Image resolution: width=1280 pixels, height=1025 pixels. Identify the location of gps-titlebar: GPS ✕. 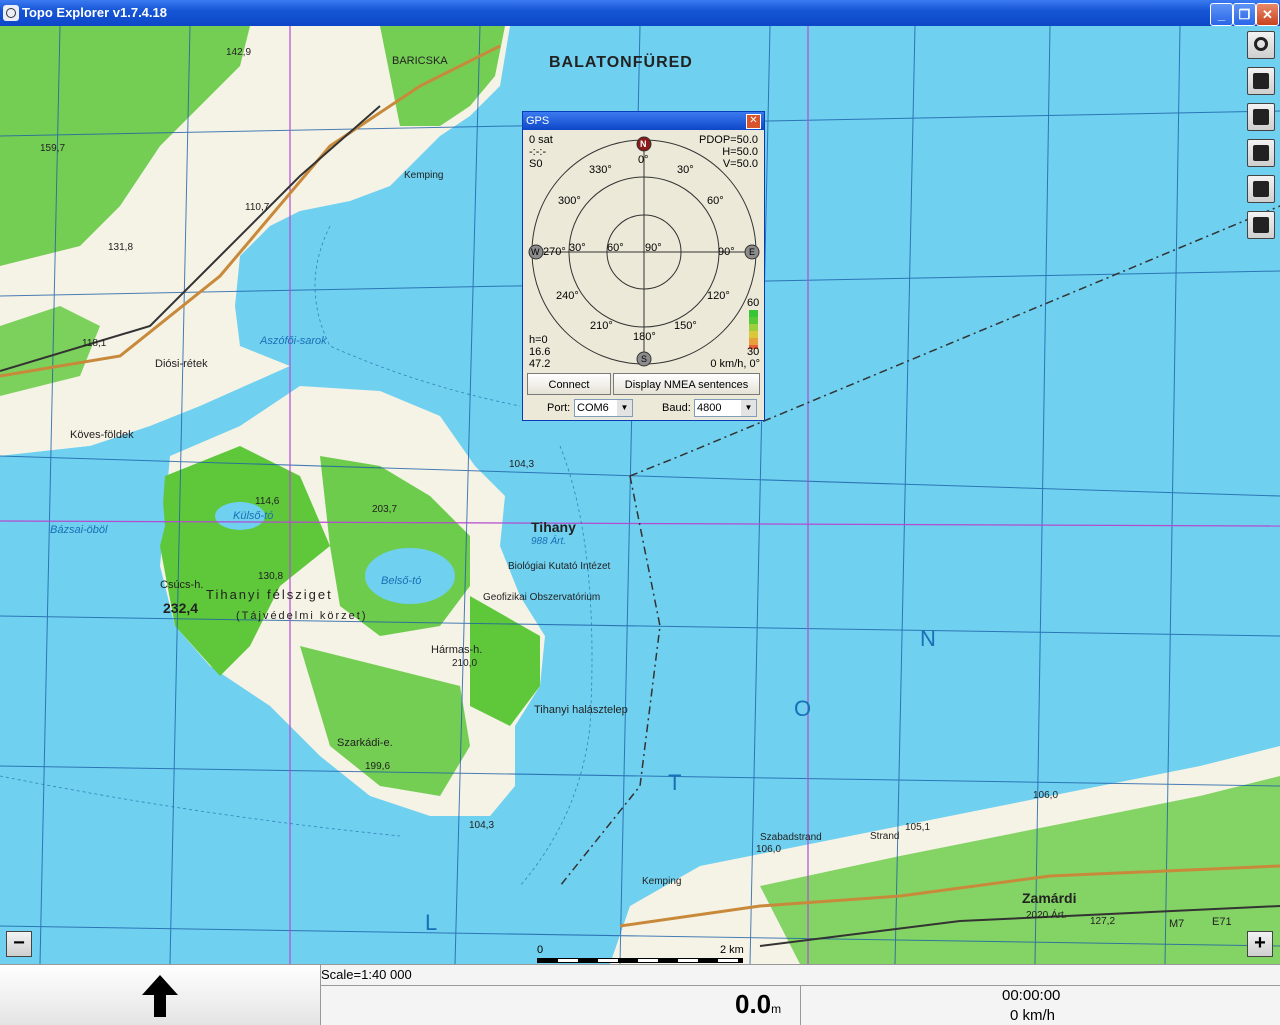
(643, 121).